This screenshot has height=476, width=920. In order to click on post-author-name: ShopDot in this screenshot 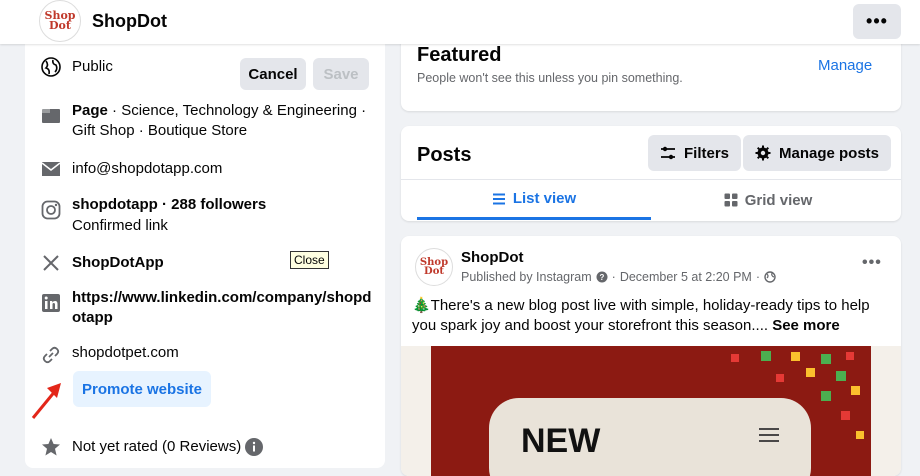, I will do `click(492, 257)`.